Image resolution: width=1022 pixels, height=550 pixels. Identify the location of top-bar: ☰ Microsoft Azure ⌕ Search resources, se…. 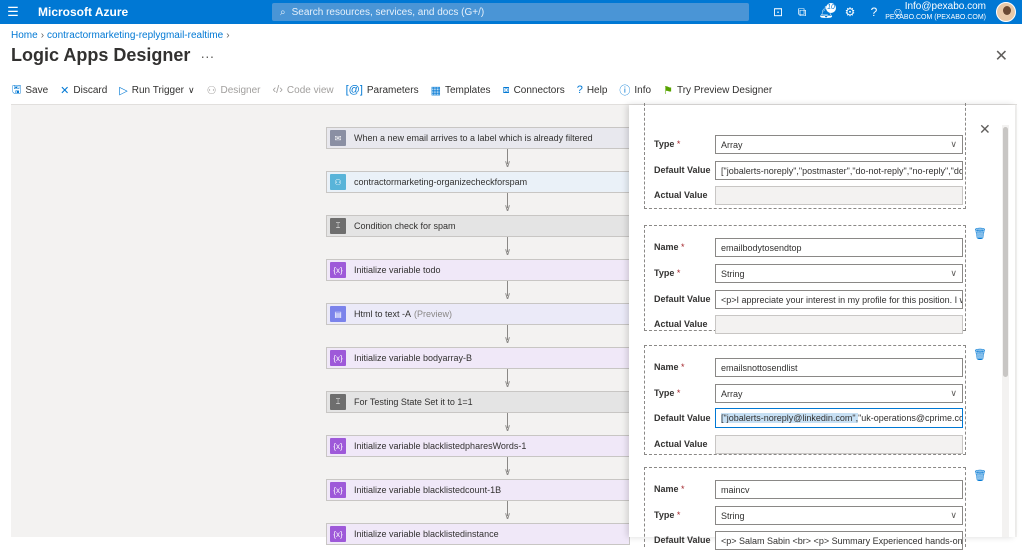
(511, 12).